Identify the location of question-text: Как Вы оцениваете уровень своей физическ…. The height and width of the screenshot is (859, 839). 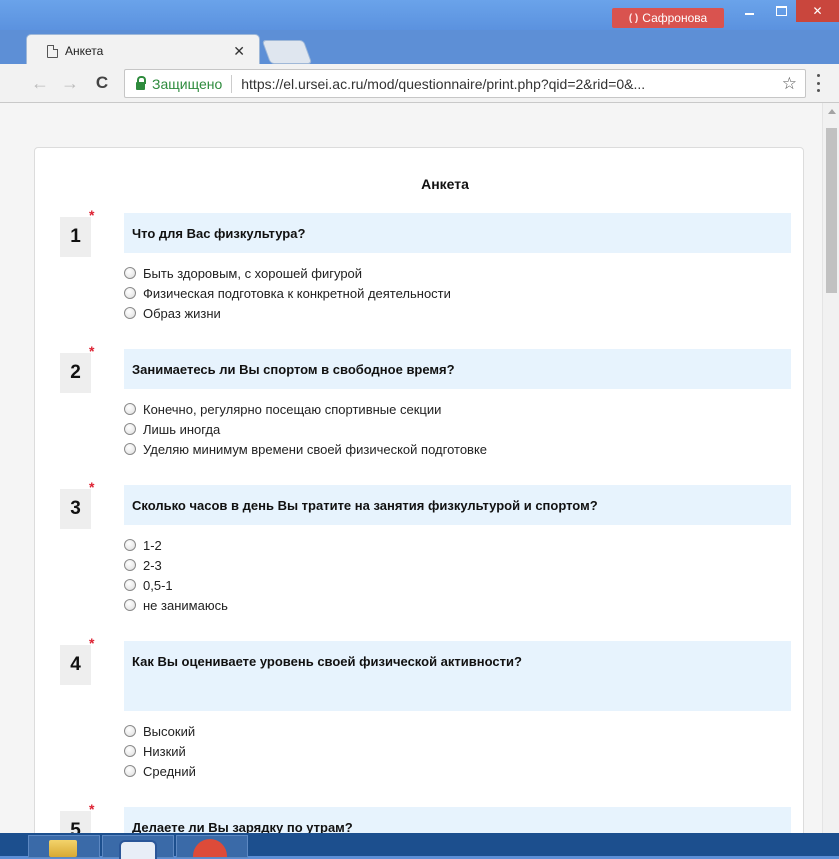
(457, 676).